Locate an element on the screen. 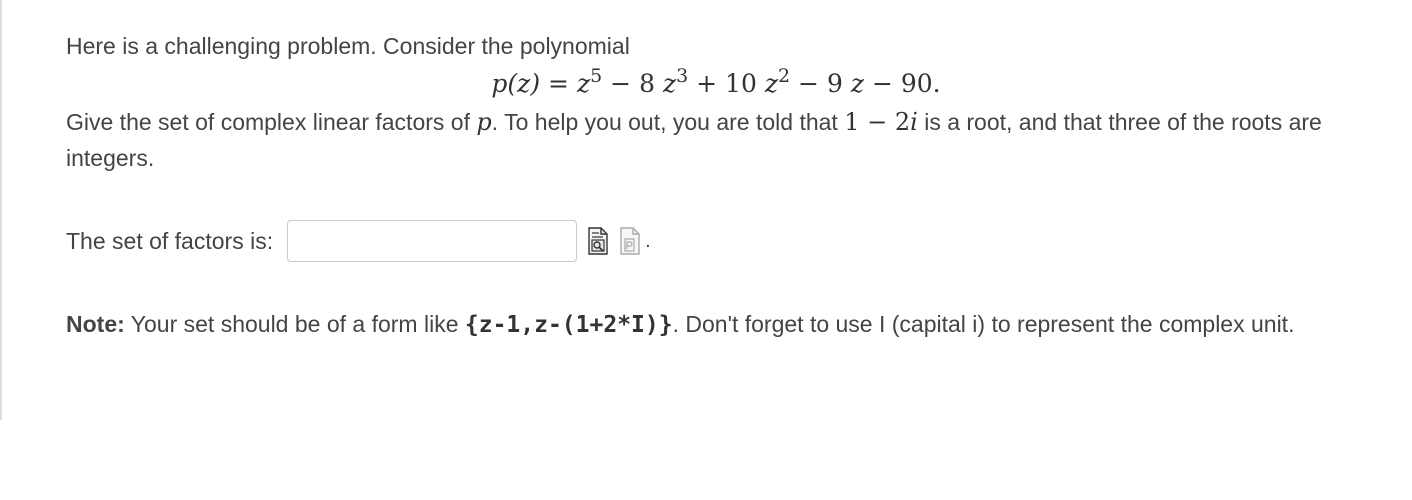  formula-exp3: 3 is located at coordinates (682, 76).